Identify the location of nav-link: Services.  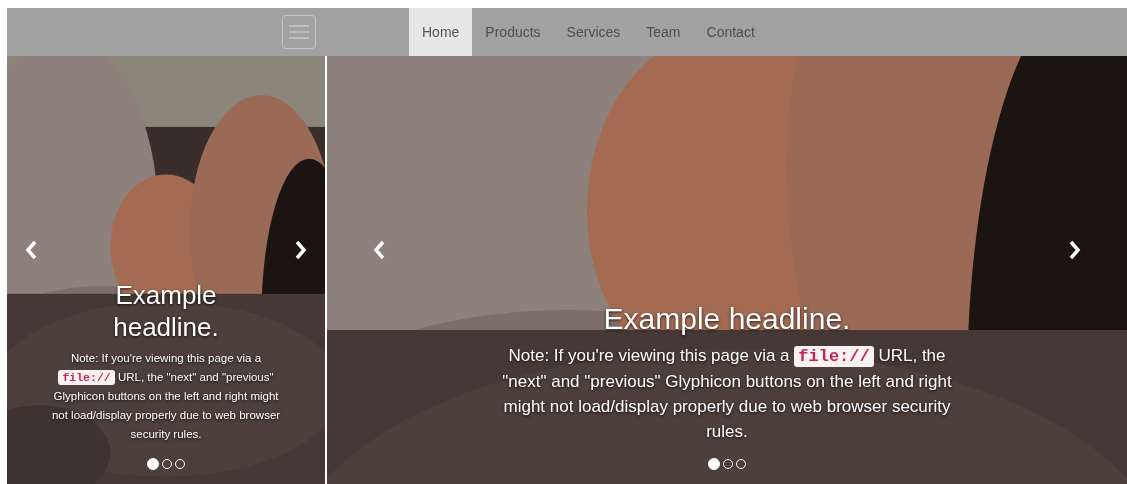
(593, 32).